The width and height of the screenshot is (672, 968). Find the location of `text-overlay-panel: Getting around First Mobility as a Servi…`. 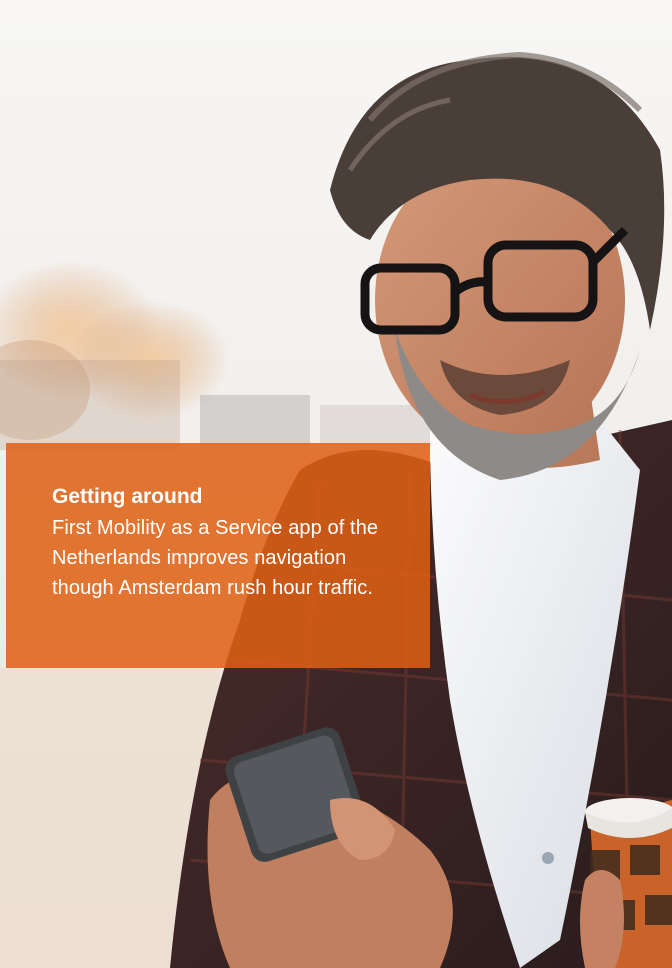

text-overlay-panel: Getting around First Mobility as a Servi… is located at coordinates (218, 555).